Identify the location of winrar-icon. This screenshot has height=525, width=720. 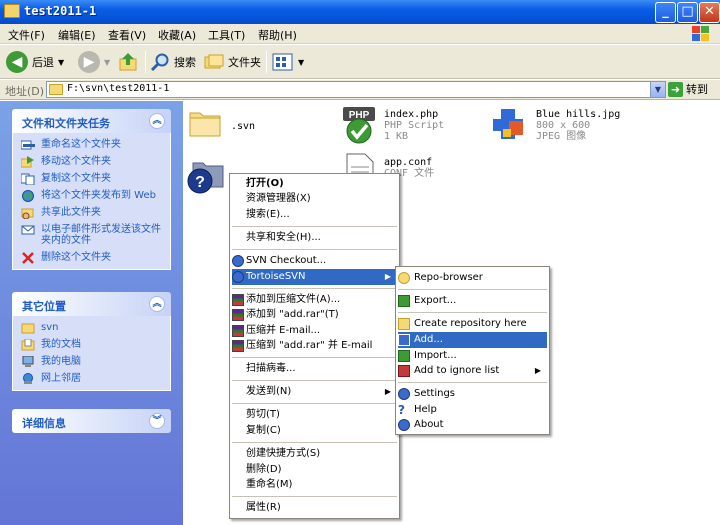
(238, 315).